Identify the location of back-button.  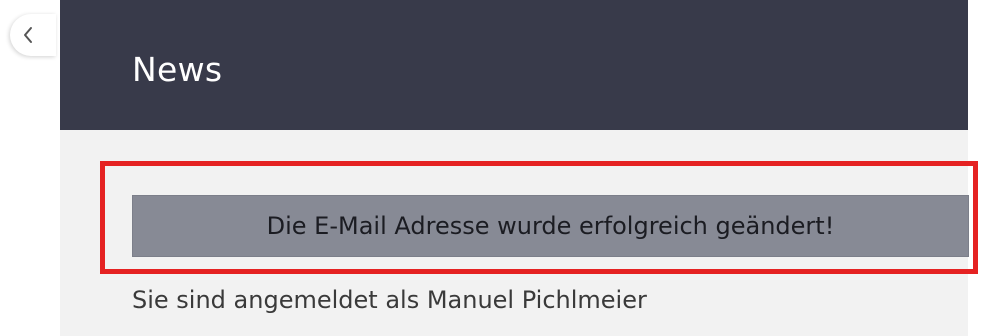
(33, 35).